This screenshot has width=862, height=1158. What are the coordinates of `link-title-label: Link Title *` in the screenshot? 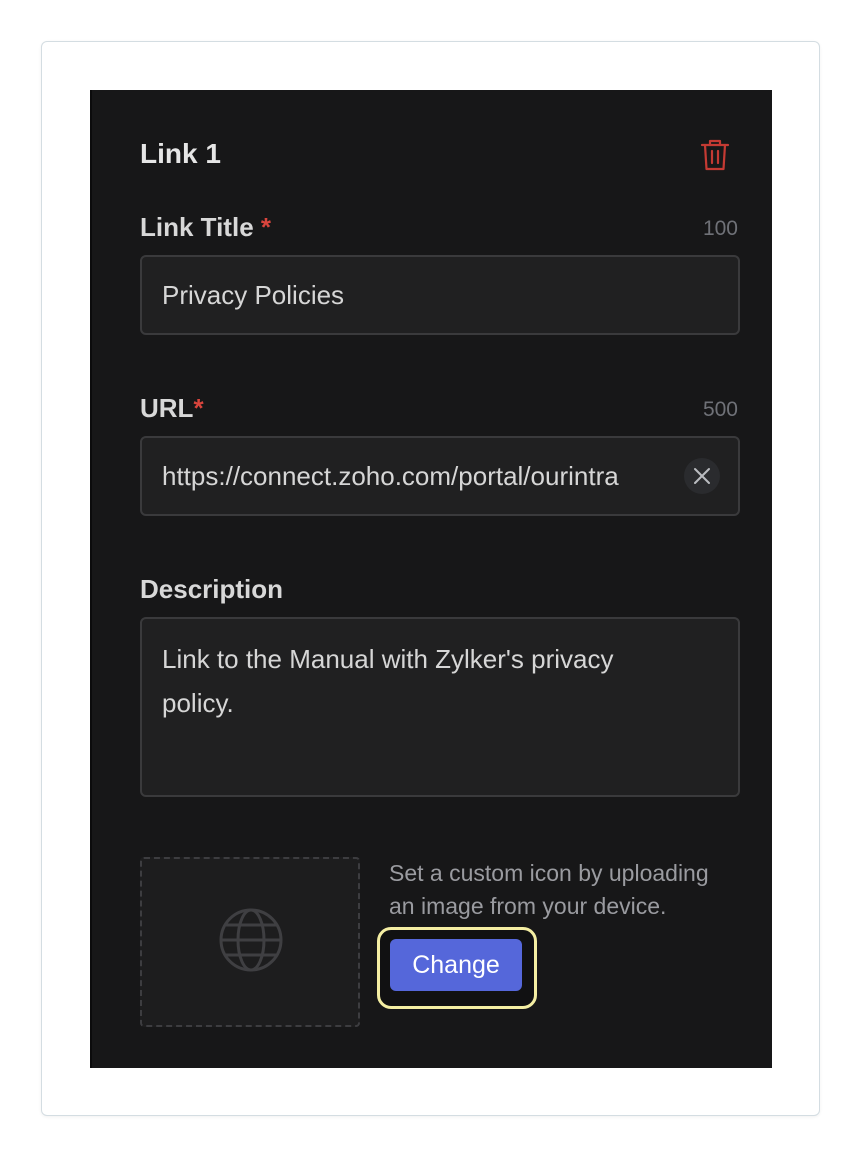 It's located at (205, 227).